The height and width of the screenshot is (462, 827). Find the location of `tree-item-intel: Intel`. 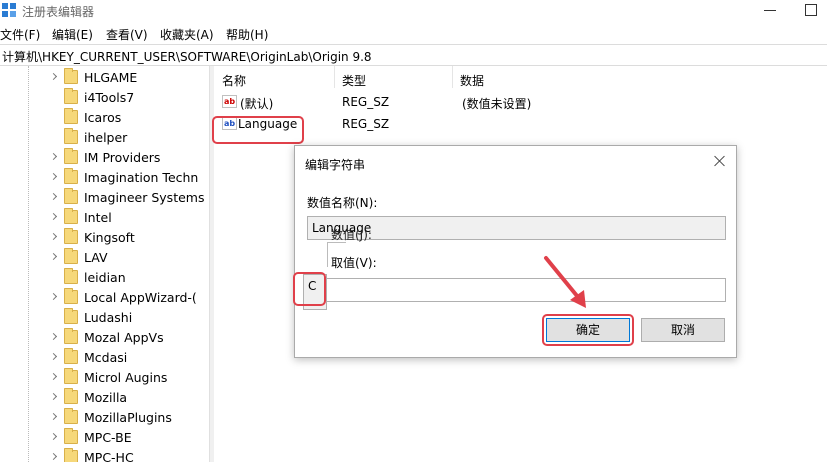

tree-item-intel: Intel is located at coordinates (104, 218).